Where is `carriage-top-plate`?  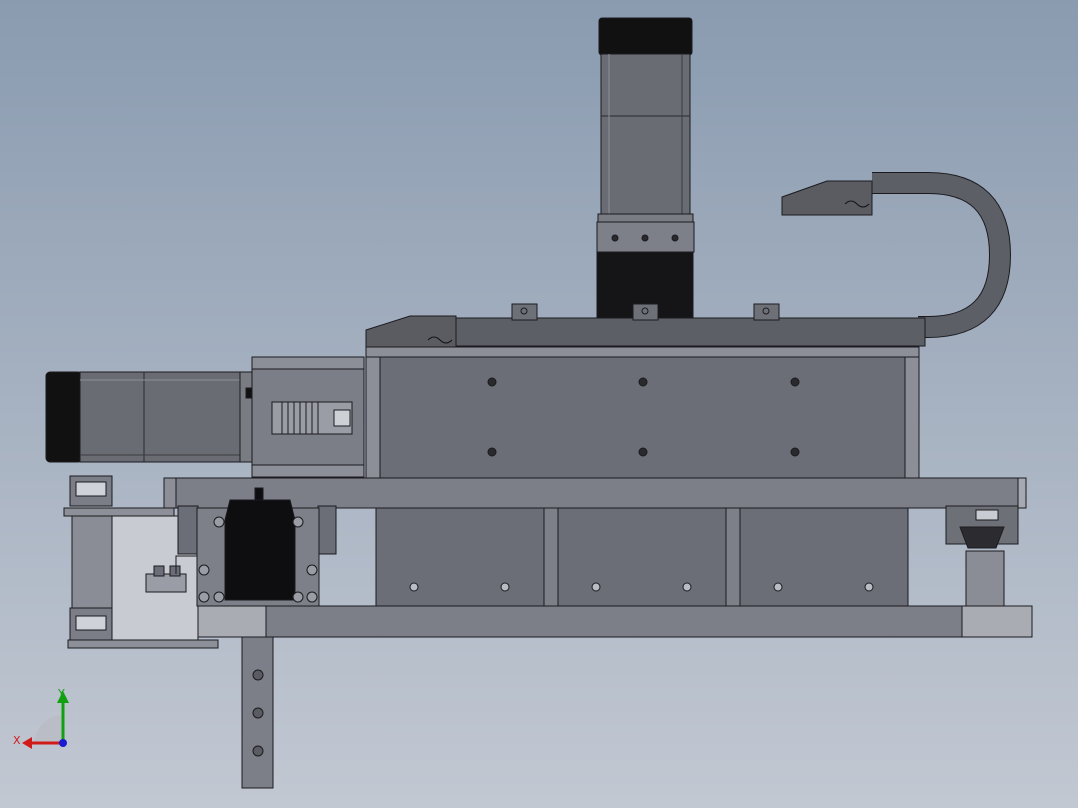 carriage-top-plate is located at coordinates (642, 352).